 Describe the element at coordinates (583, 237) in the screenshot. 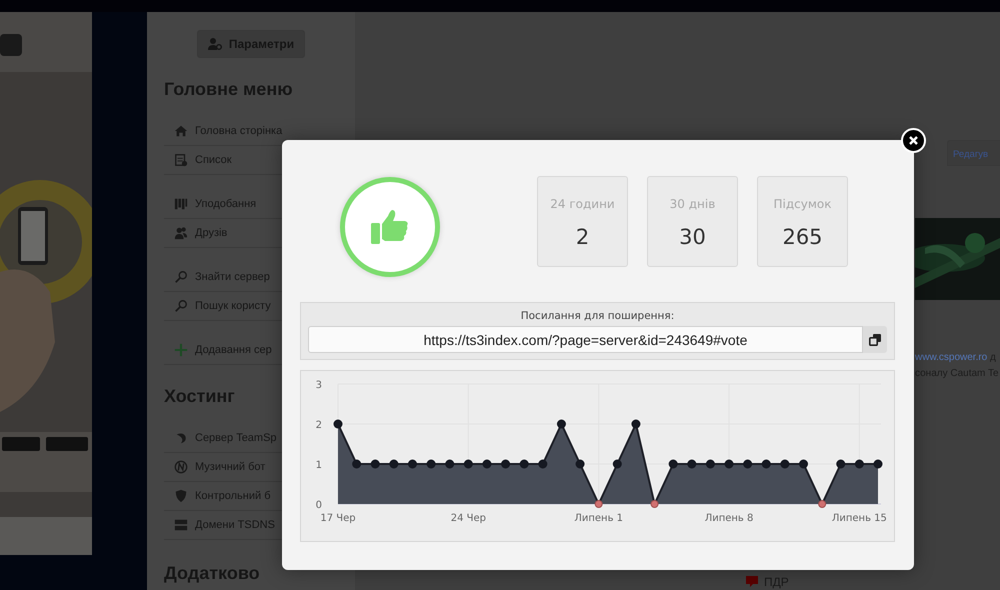

I see `stat-value: 2` at that location.